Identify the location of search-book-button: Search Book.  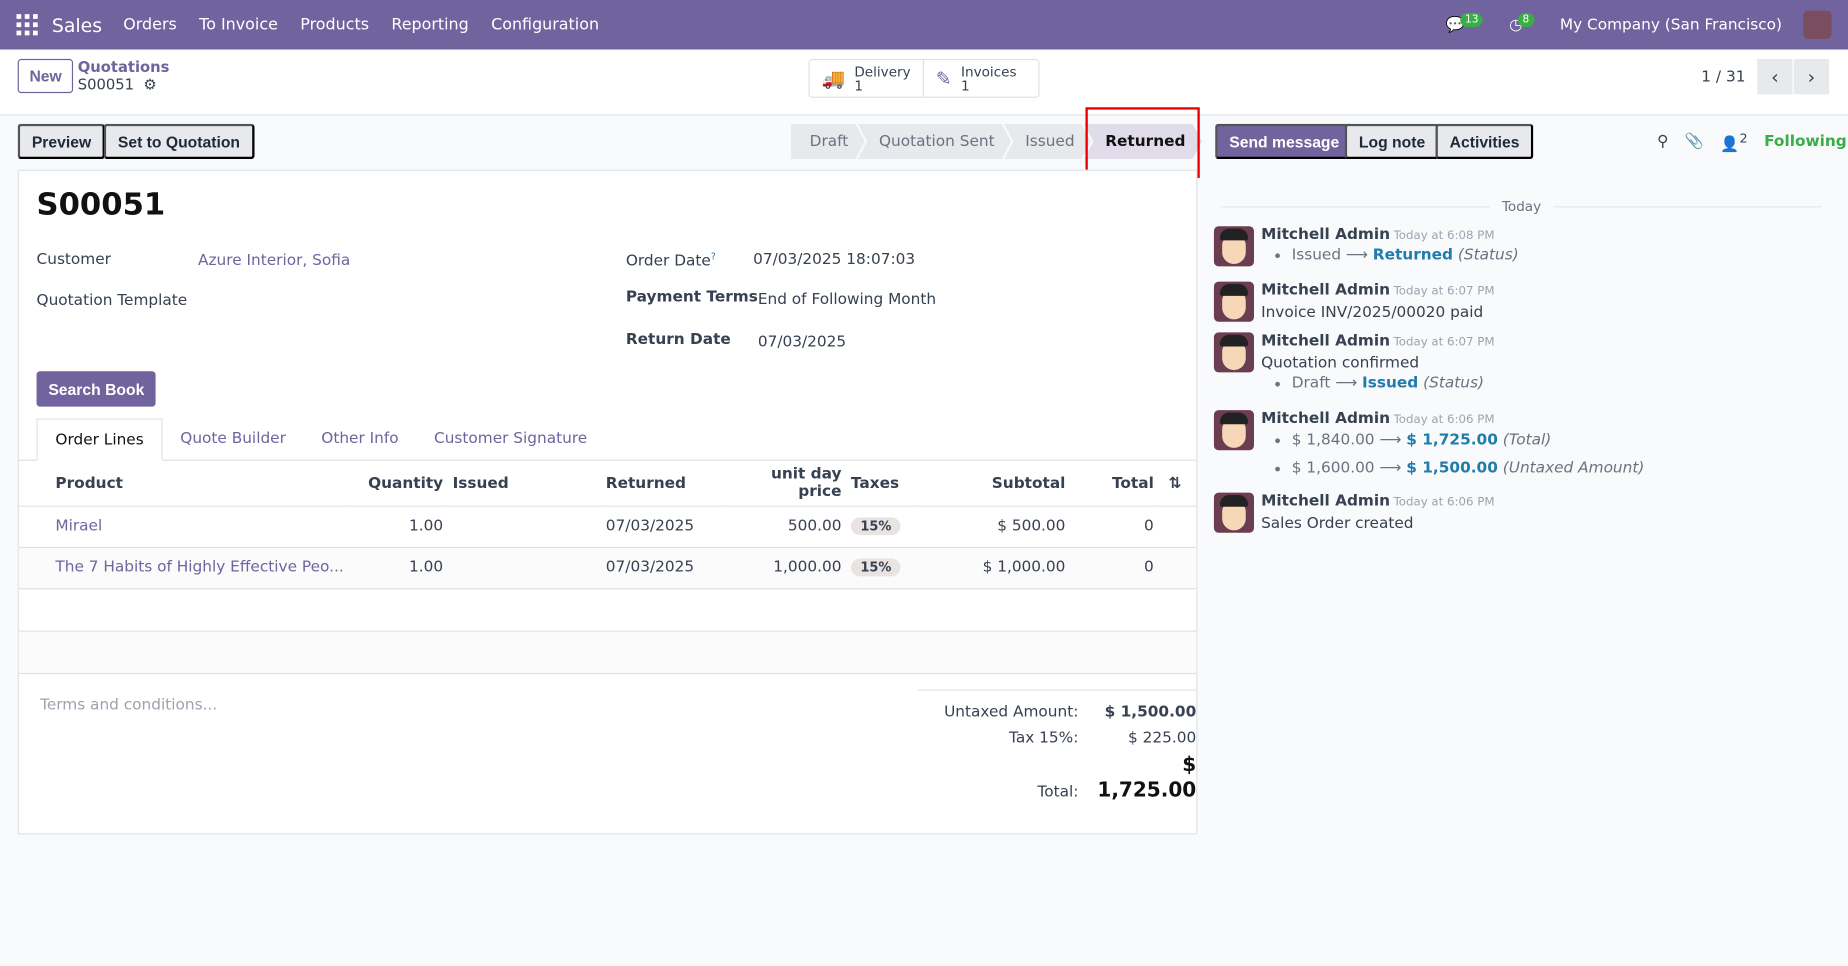
(96, 389).